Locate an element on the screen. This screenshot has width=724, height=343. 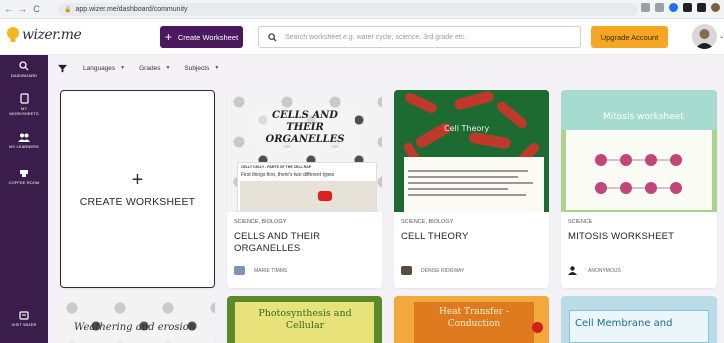
worksheet-icon is located at coordinates (24, 98).